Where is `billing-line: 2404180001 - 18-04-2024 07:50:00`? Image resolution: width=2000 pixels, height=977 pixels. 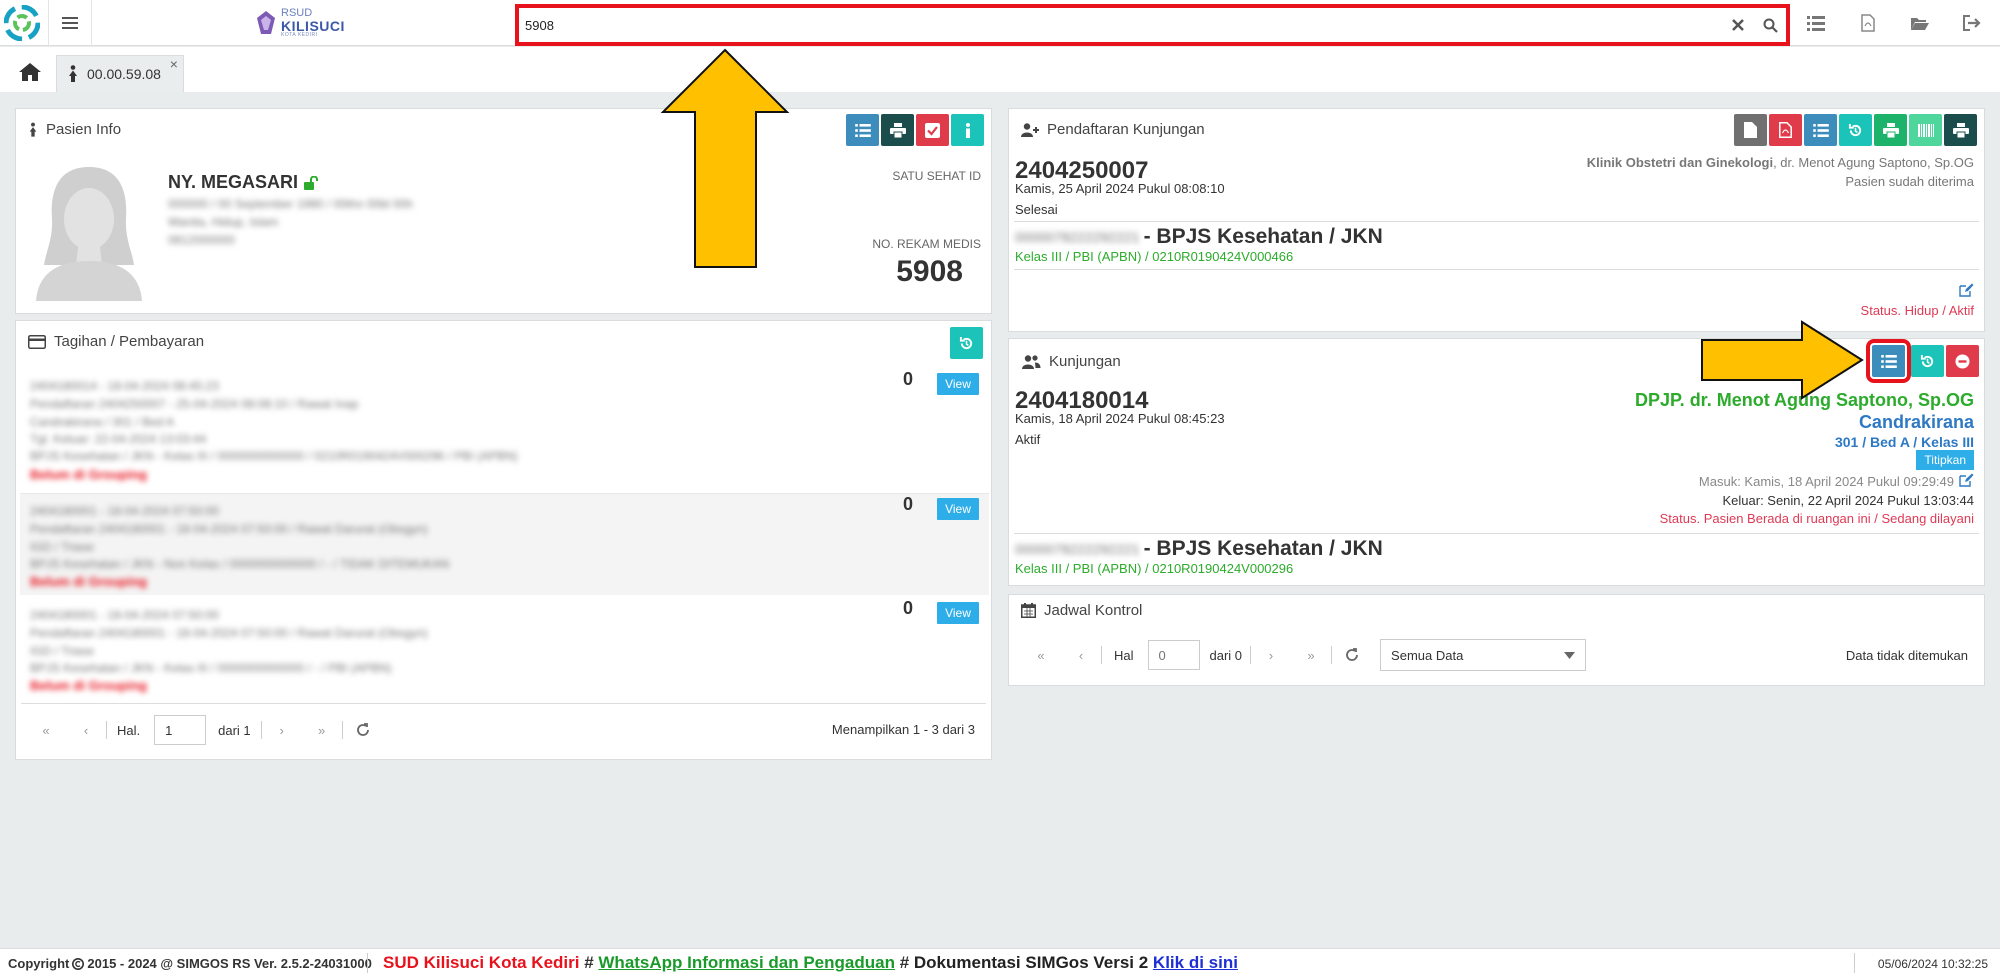 billing-line: 2404180001 - 18-04-2024 07:50:00 is located at coordinates (124, 615).